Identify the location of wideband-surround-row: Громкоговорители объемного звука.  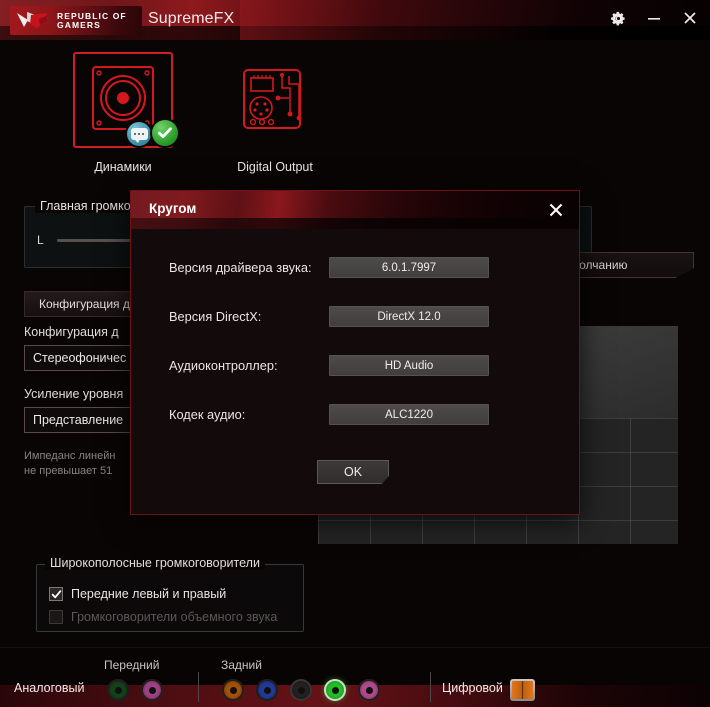
(163, 617).